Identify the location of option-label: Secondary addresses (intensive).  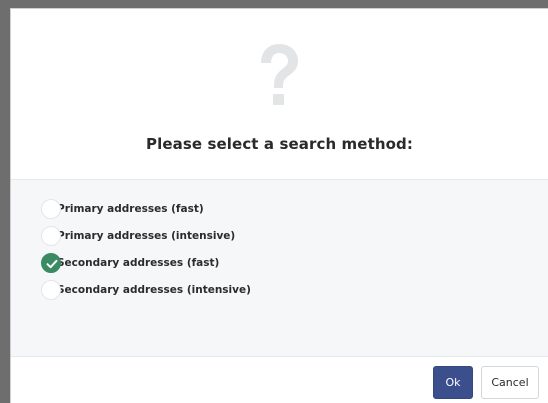
(154, 290).